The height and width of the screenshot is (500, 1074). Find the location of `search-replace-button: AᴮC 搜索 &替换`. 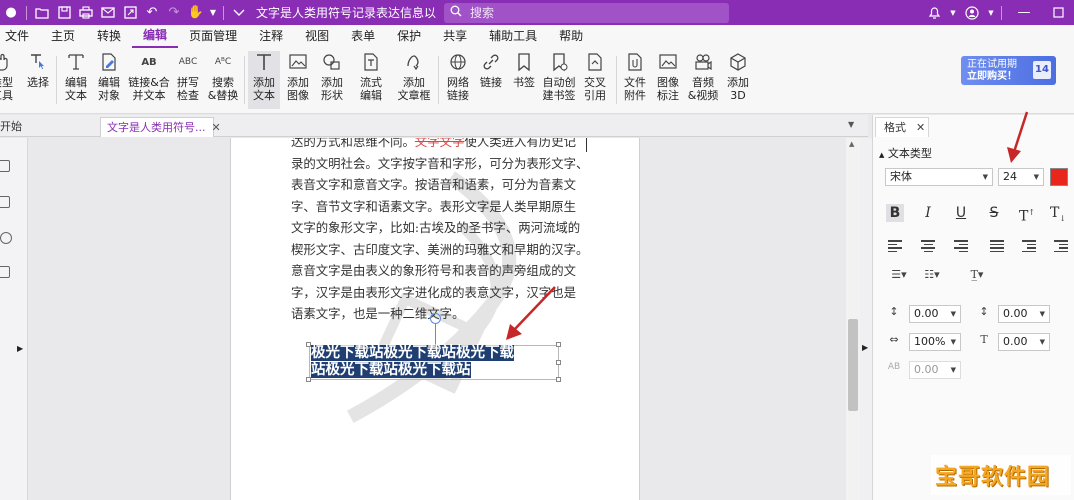

search-replace-button: AᴮC 搜索 &替换 is located at coordinates (223, 80).